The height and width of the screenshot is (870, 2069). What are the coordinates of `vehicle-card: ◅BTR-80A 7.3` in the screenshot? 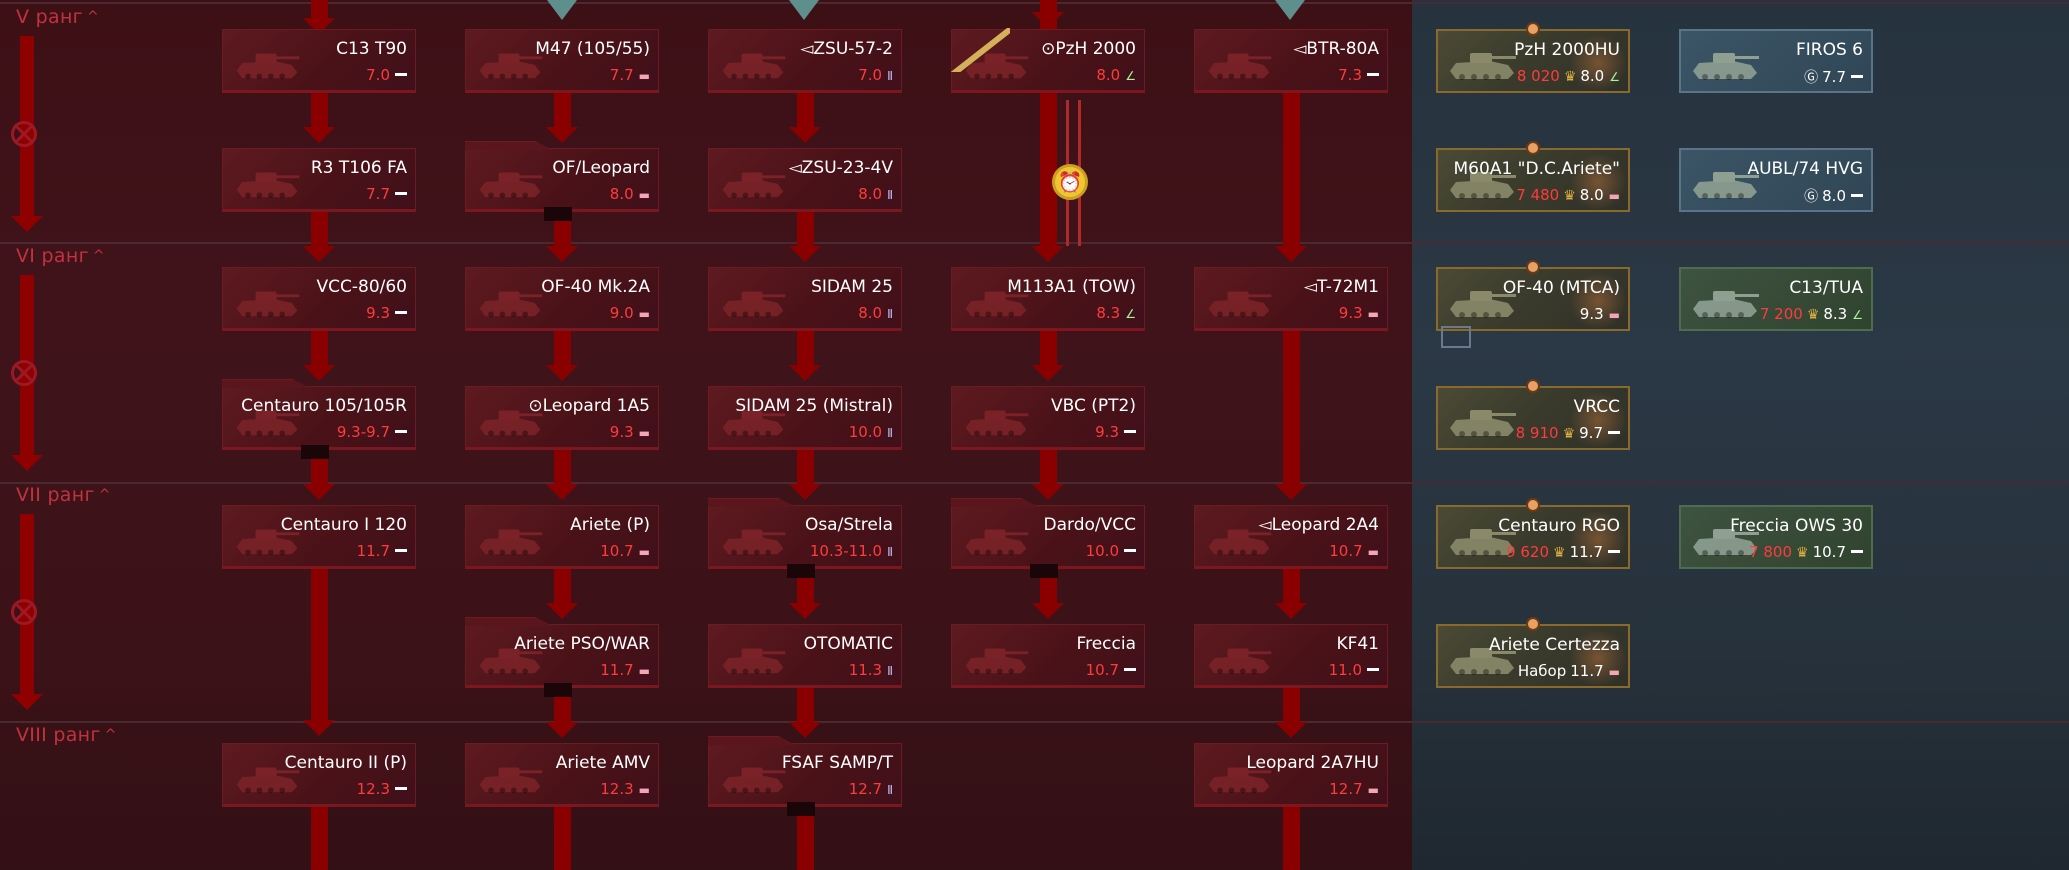 It's located at (1291, 61).